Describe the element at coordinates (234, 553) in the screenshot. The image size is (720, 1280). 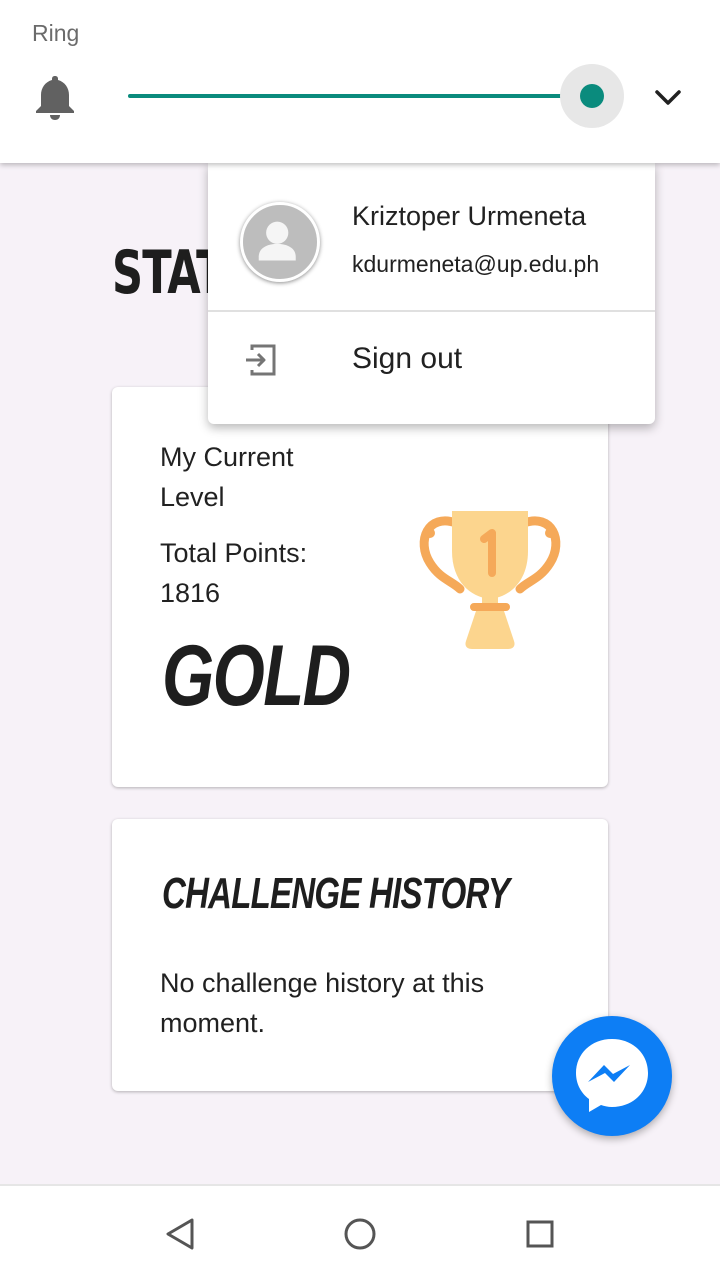
I see `total-points-label: Total Points:` at that location.